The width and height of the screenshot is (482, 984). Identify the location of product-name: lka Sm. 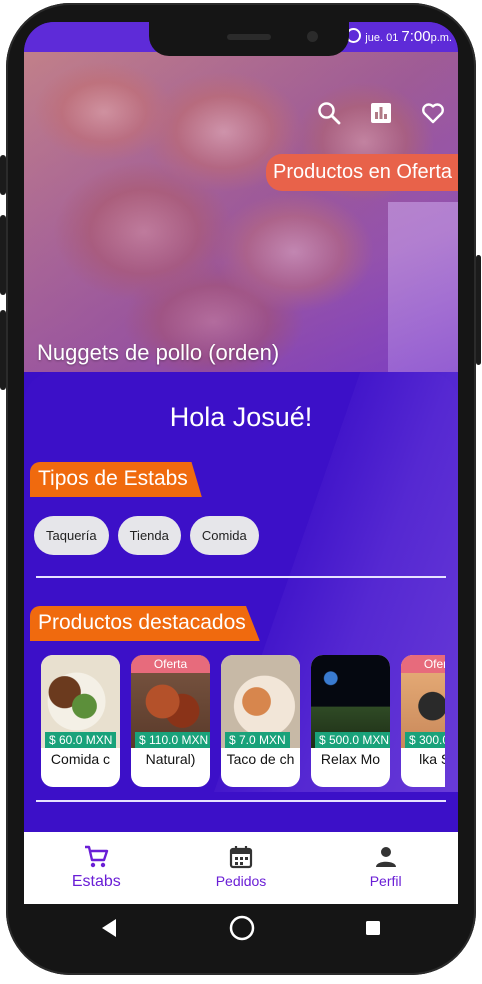
(432, 759).